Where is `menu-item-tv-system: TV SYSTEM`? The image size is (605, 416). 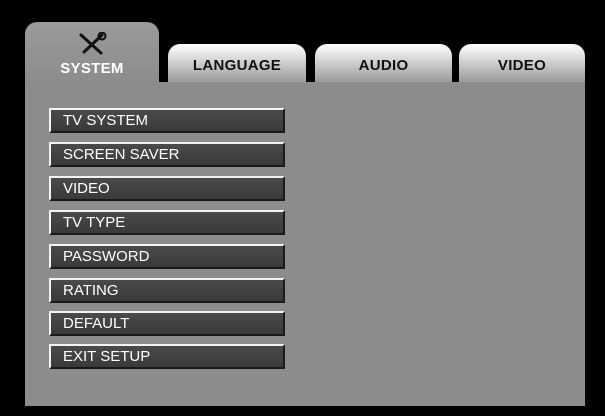
menu-item-tv-system: TV SYSTEM is located at coordinates (167, 120).